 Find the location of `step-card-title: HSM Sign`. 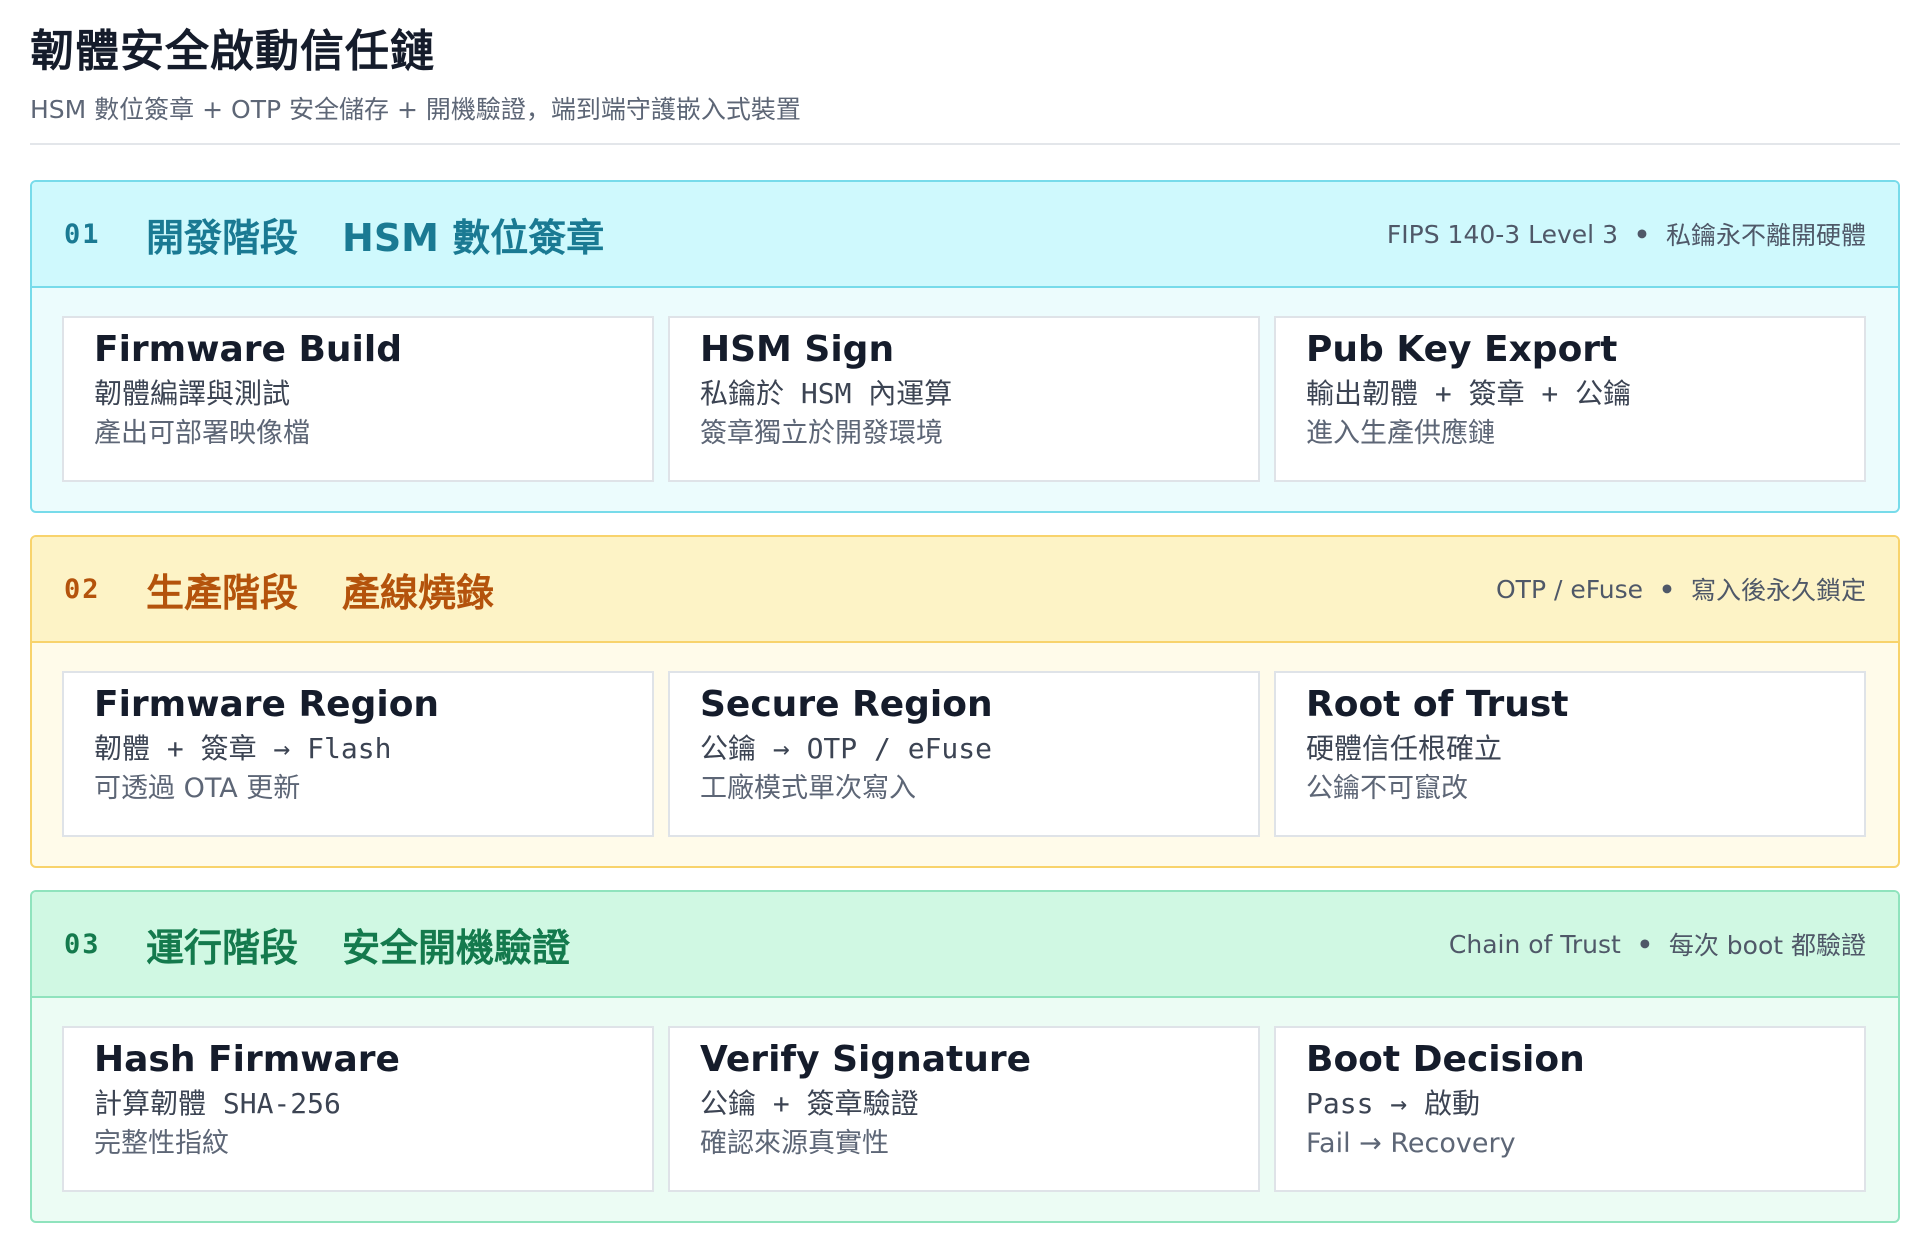

step-card-title: HSM Sign is located at coordinates (797, 349).